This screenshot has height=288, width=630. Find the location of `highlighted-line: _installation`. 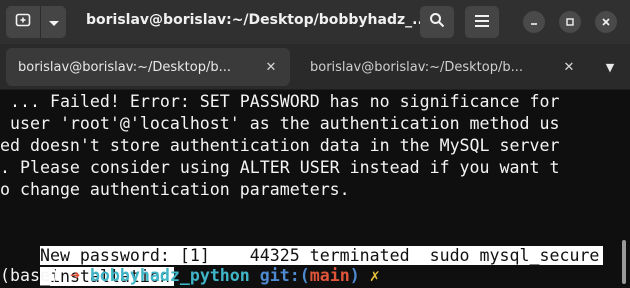

highlighted-line: _installation is located at coordinates (87, 265).